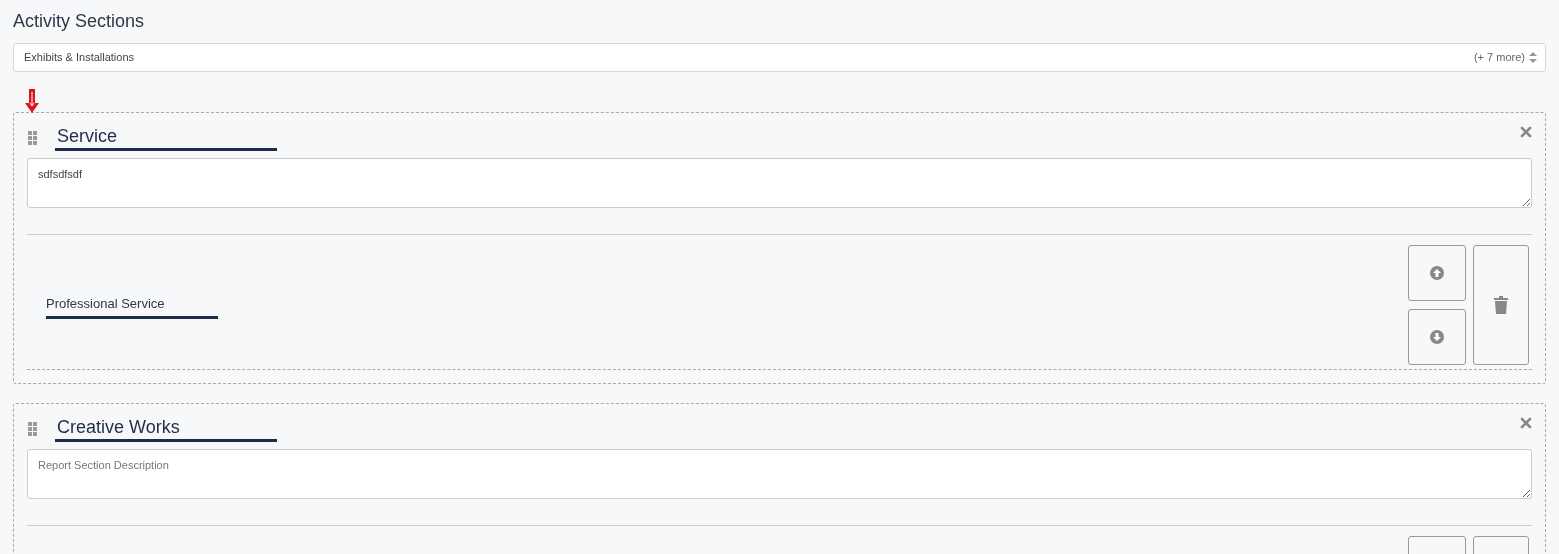 The image size is (1559, 554). What do you see at coordinates (1533, 57) in the screenshot?
I see `sort-caret-icon` at bounding box center [1533, 57].